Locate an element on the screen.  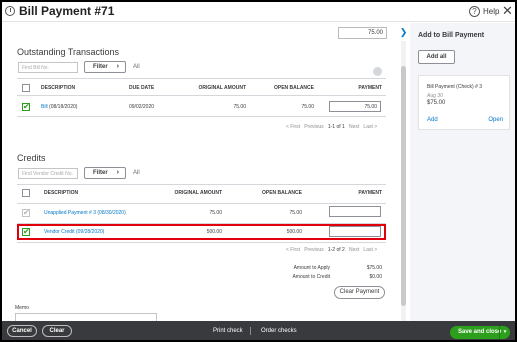
payment-input is located at coordinates (355, 211).